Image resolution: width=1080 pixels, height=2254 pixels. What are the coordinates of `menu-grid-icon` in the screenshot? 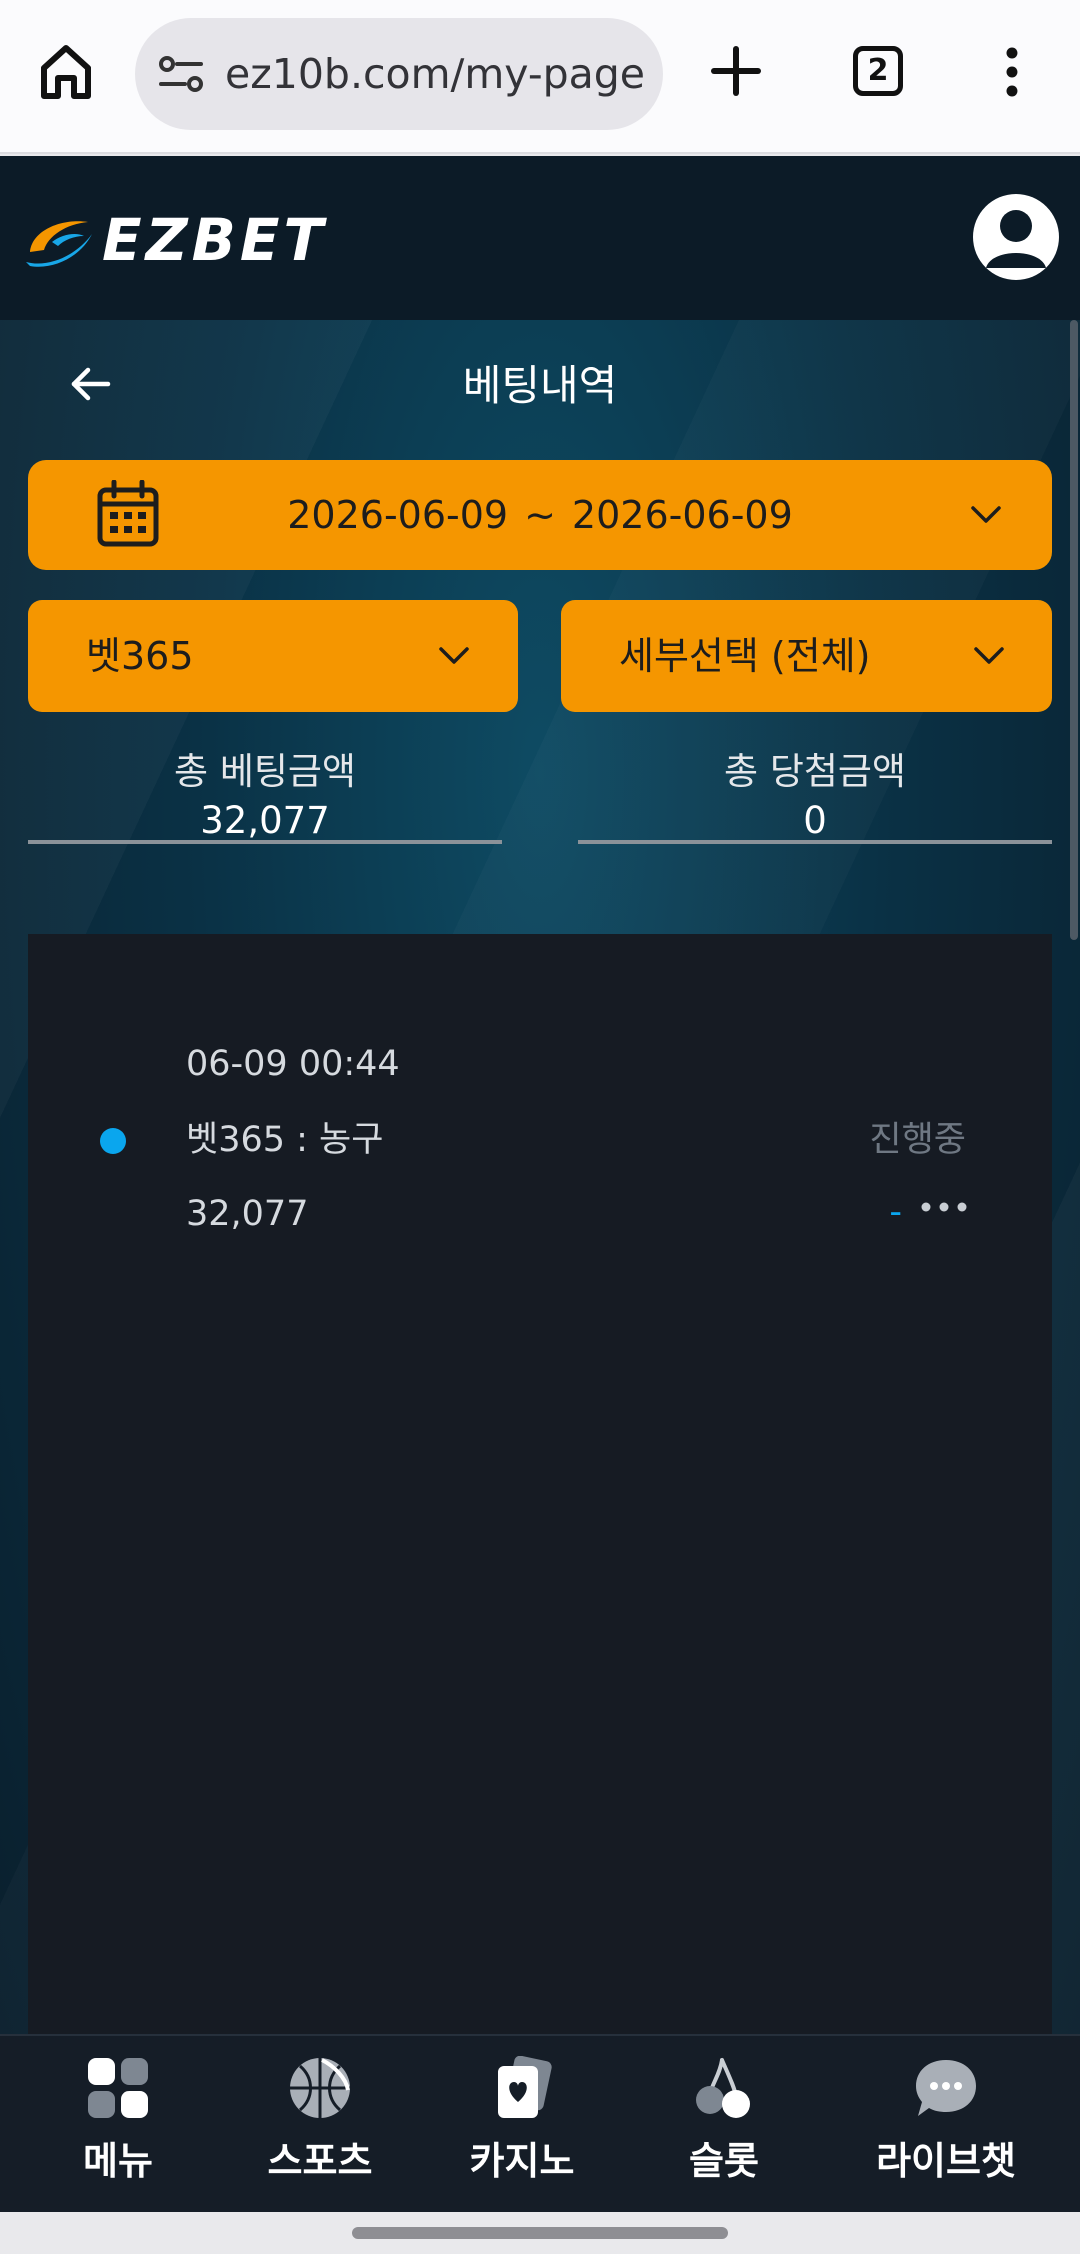 It's located at (118, 2088).